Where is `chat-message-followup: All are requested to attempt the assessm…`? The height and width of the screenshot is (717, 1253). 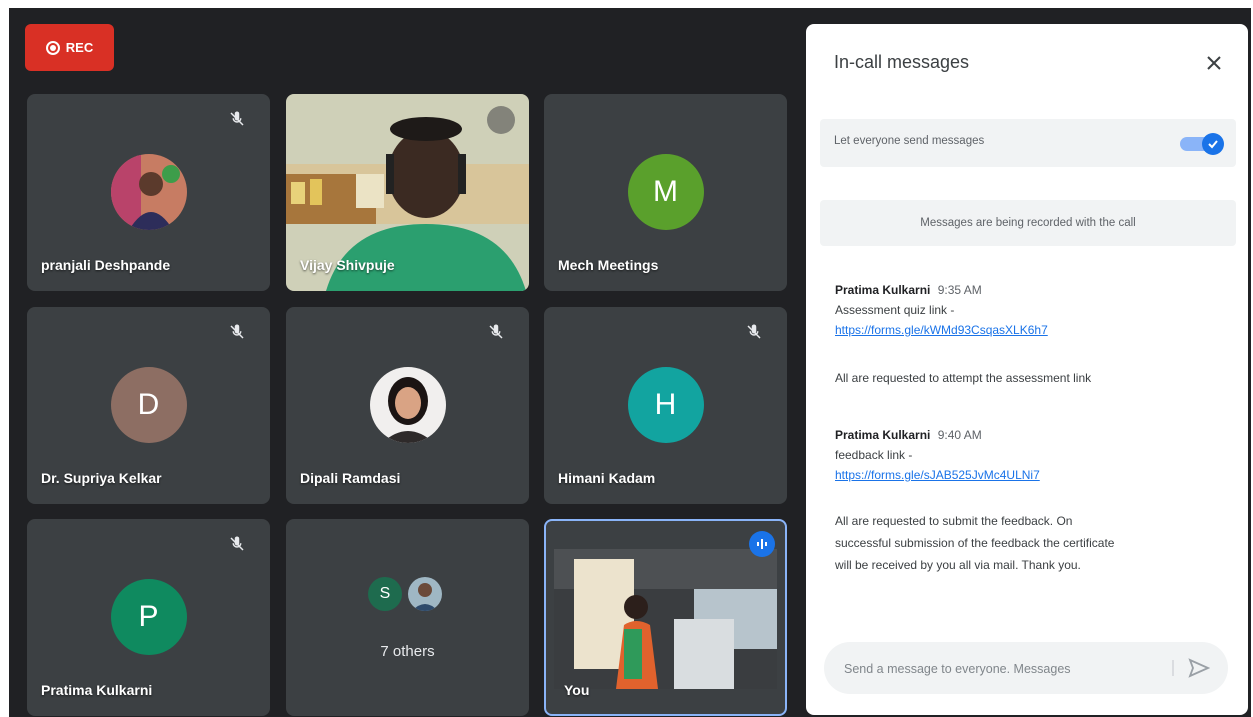
chat-message-followup: All are requested to attempt the assessm… is located at coordinates (963, 378).